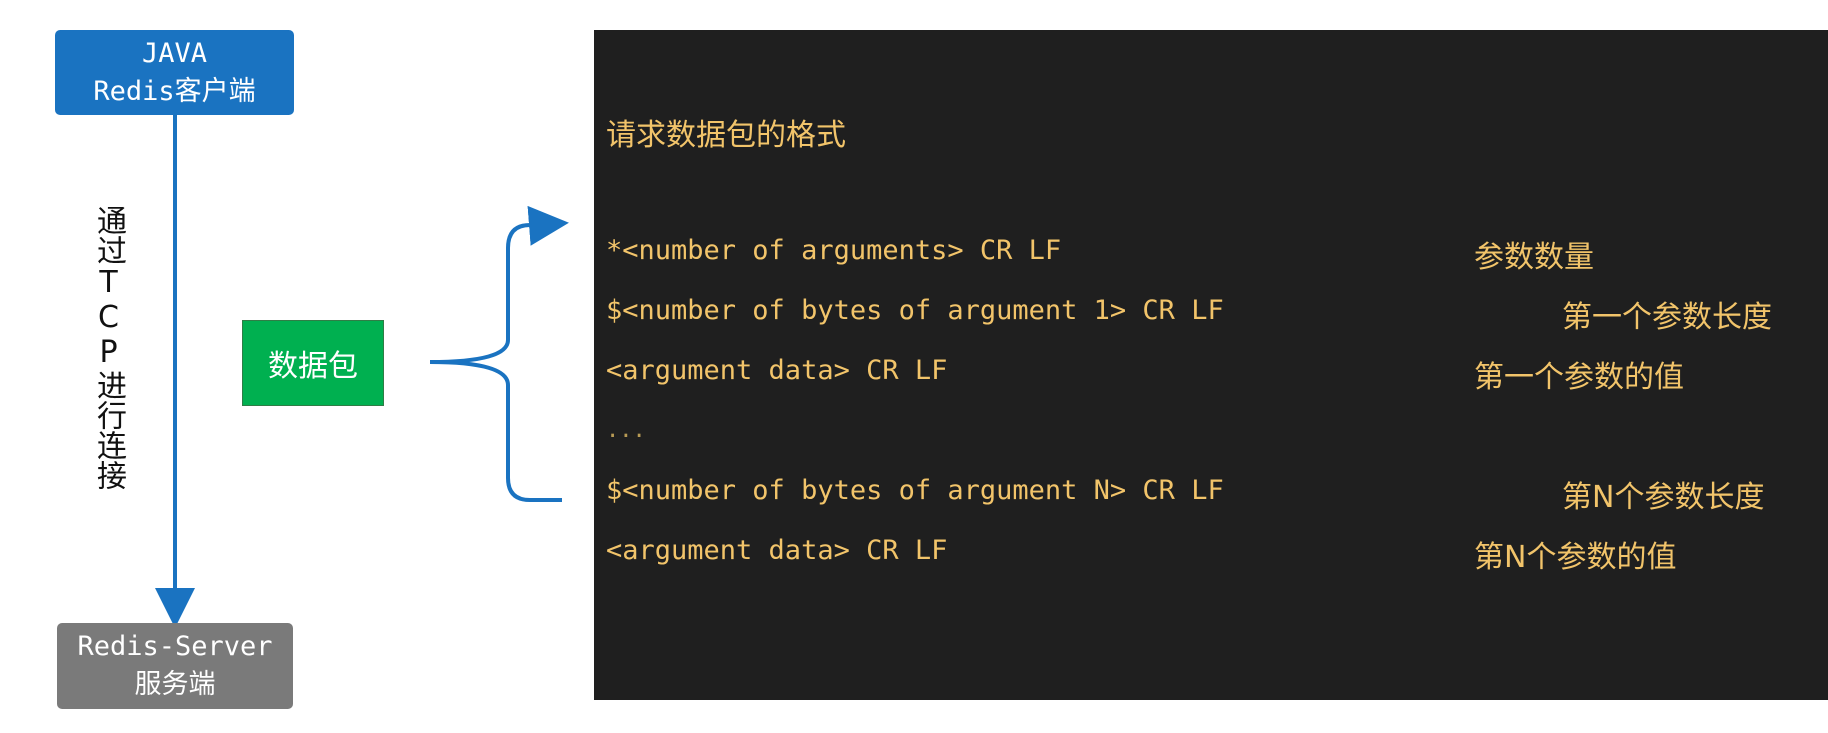 The image size is (1828, 733). What do you see at coordinates (777, 370) in the screenshot?
I see `row-code-3: <argument data> CR LF` at bounding box center [777, 370].